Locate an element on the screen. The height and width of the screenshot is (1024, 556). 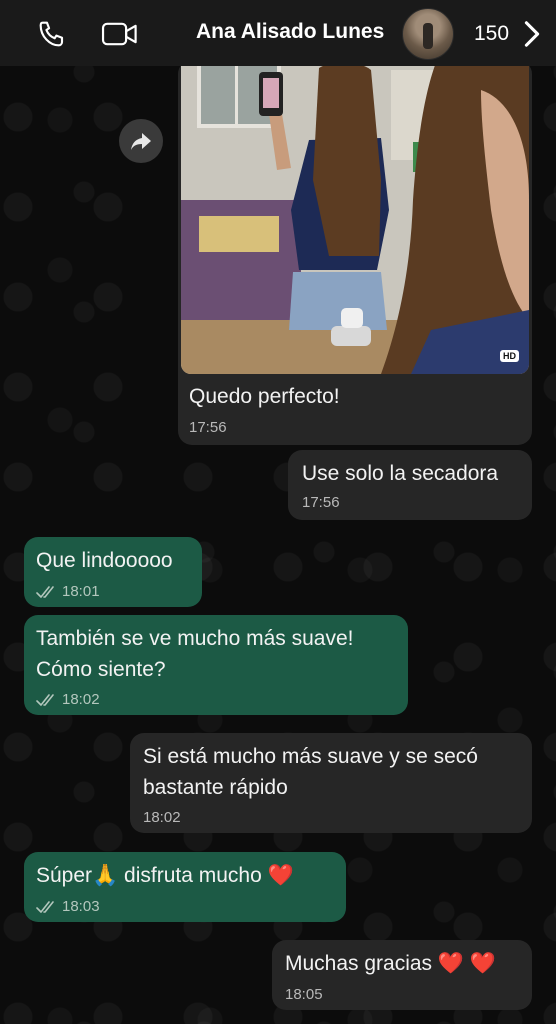
message-text-line1: También se ve mucho más suave! is located at coordinates (195, 638).